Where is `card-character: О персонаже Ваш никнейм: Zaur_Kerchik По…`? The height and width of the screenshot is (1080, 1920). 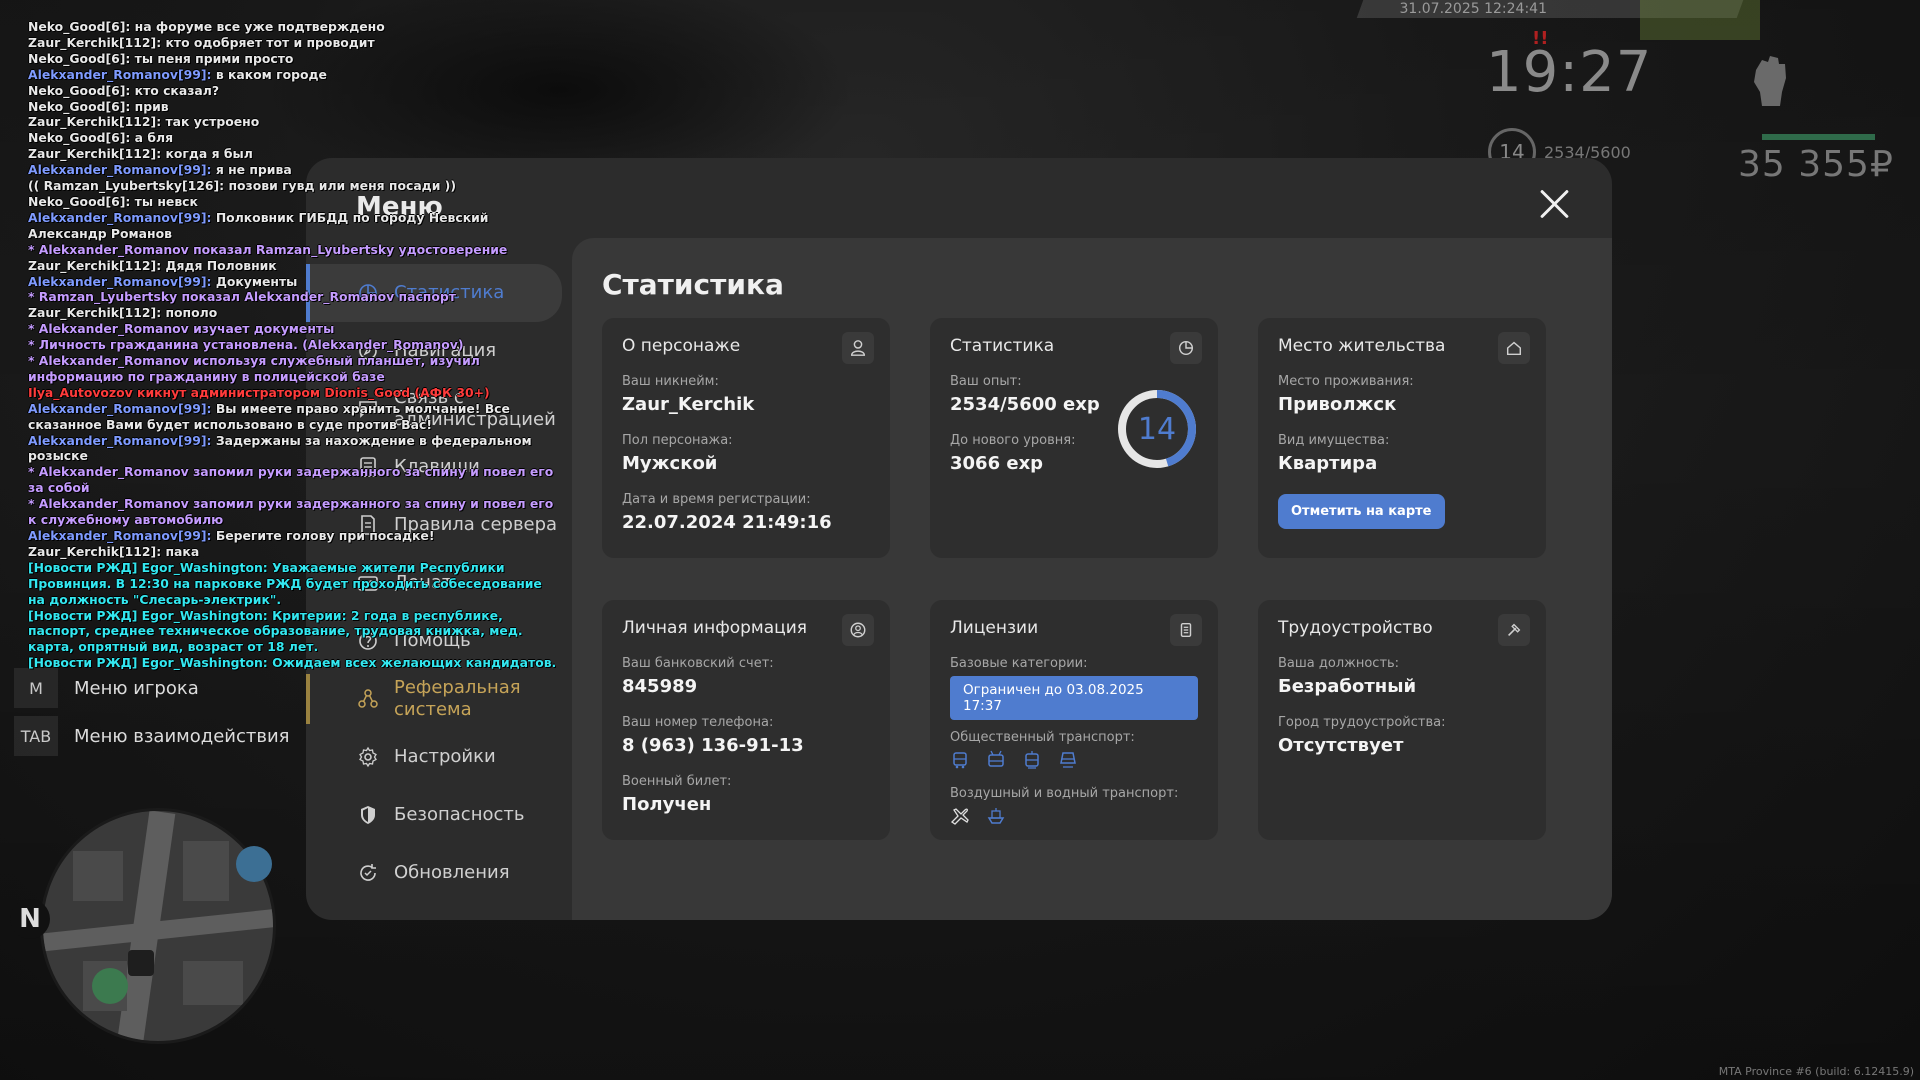 card-character: О персонаже Ваш никнейм: Zaur_Kerchik По… is located at coordinates (746, 438).